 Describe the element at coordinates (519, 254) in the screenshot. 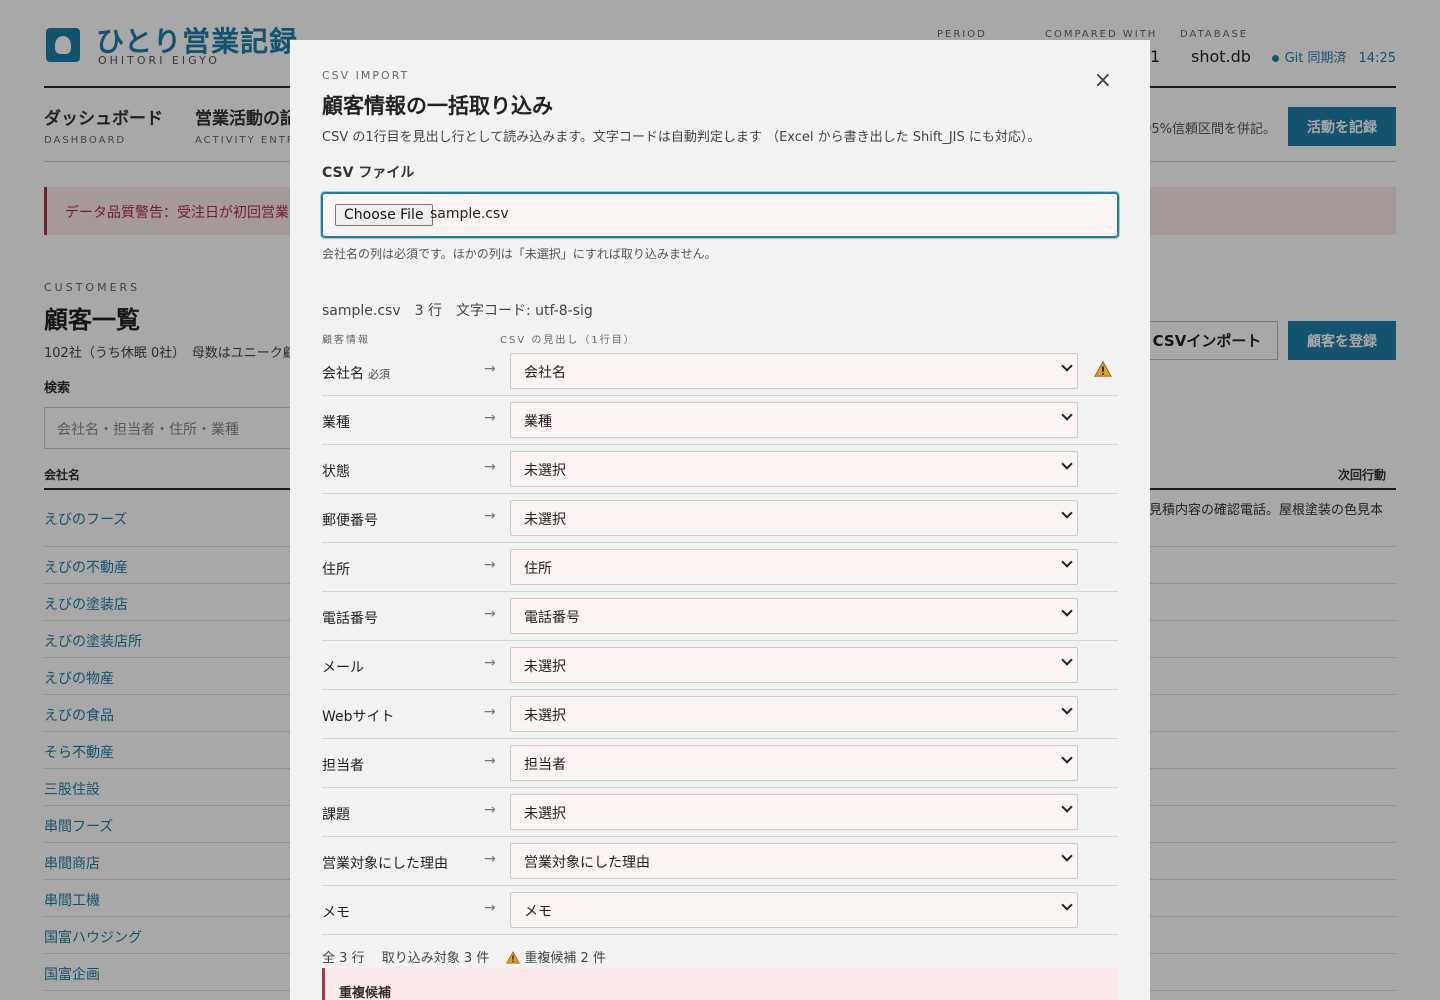

I see `file-hint: 会社名の列は必須です。ほかの列は「未選択」にすれば取り込みません。` at that location.